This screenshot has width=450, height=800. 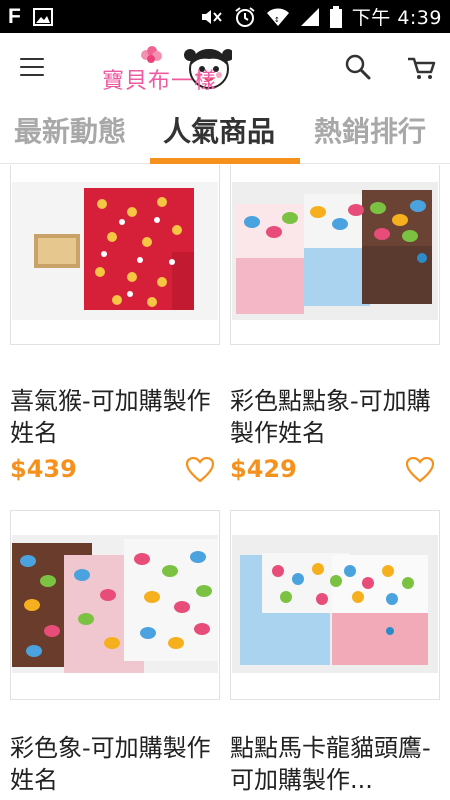 I want to click on search-icon, so click(x=358, y=67).